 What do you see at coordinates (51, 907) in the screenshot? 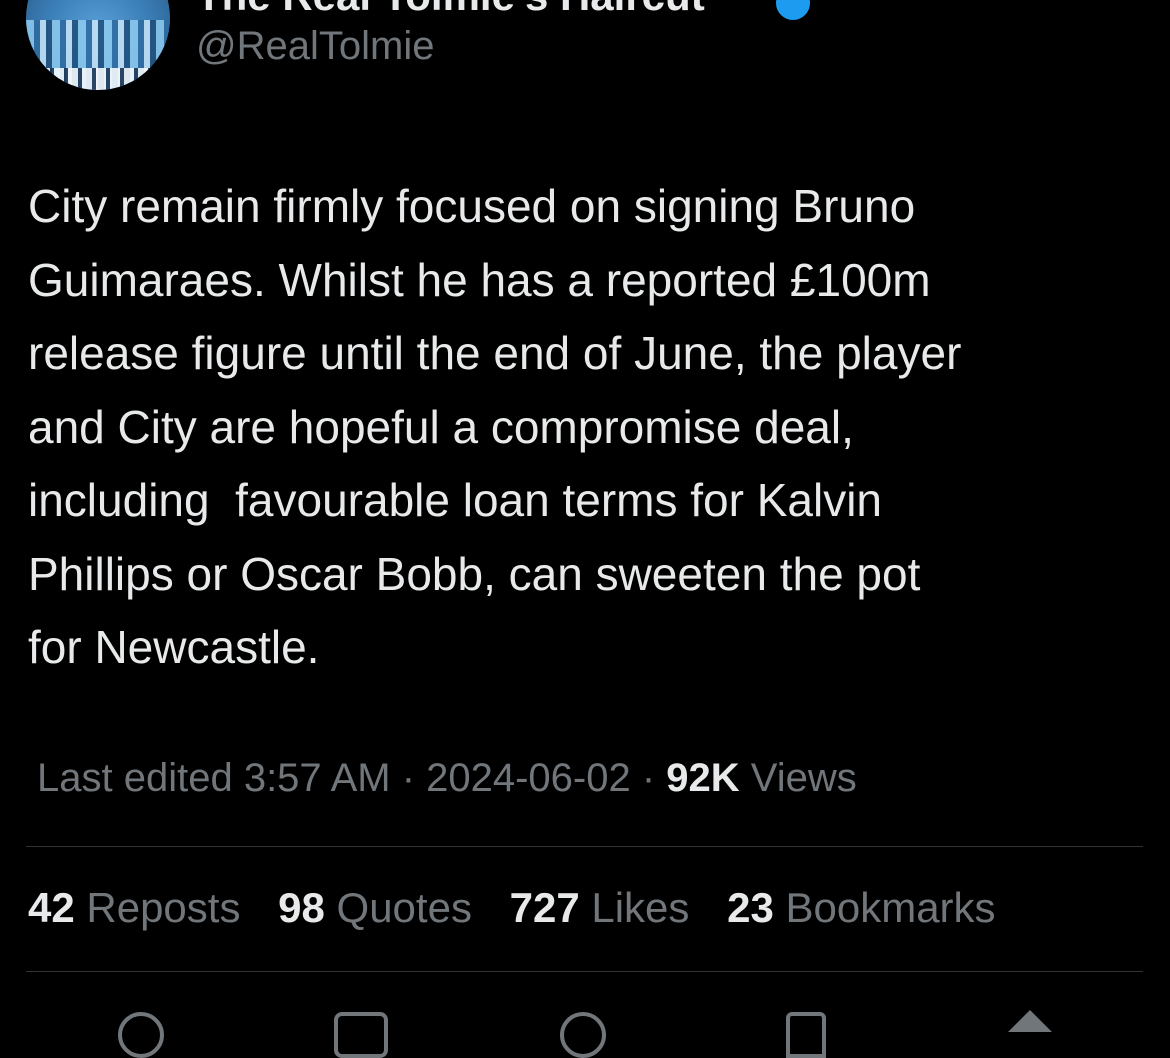
I see `stat-count: 42` at bounding box center [51, 907].